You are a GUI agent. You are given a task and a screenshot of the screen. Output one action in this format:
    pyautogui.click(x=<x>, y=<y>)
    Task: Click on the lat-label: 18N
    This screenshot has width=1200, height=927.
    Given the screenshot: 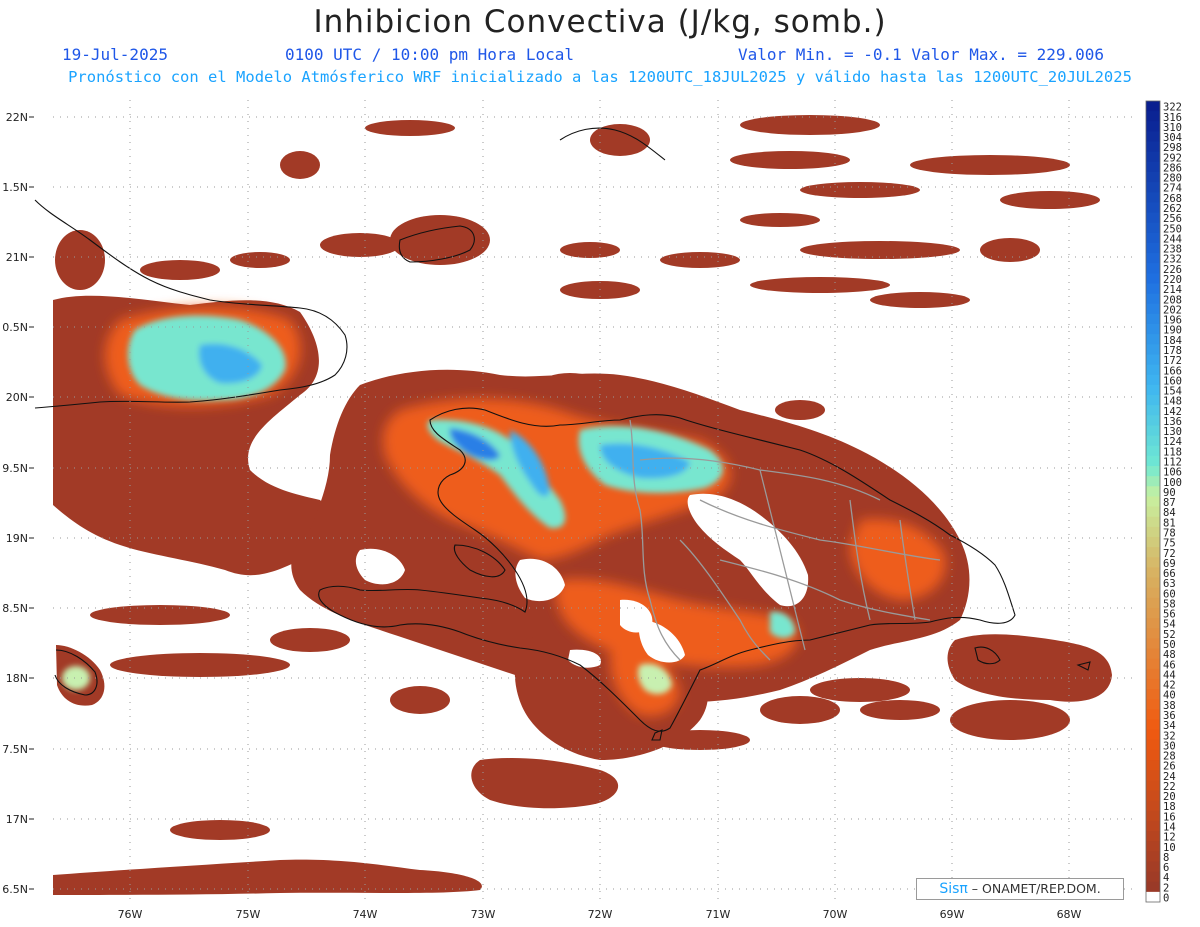 What is the action you would take?
    pyautogui.click(x=17, y=678)
    